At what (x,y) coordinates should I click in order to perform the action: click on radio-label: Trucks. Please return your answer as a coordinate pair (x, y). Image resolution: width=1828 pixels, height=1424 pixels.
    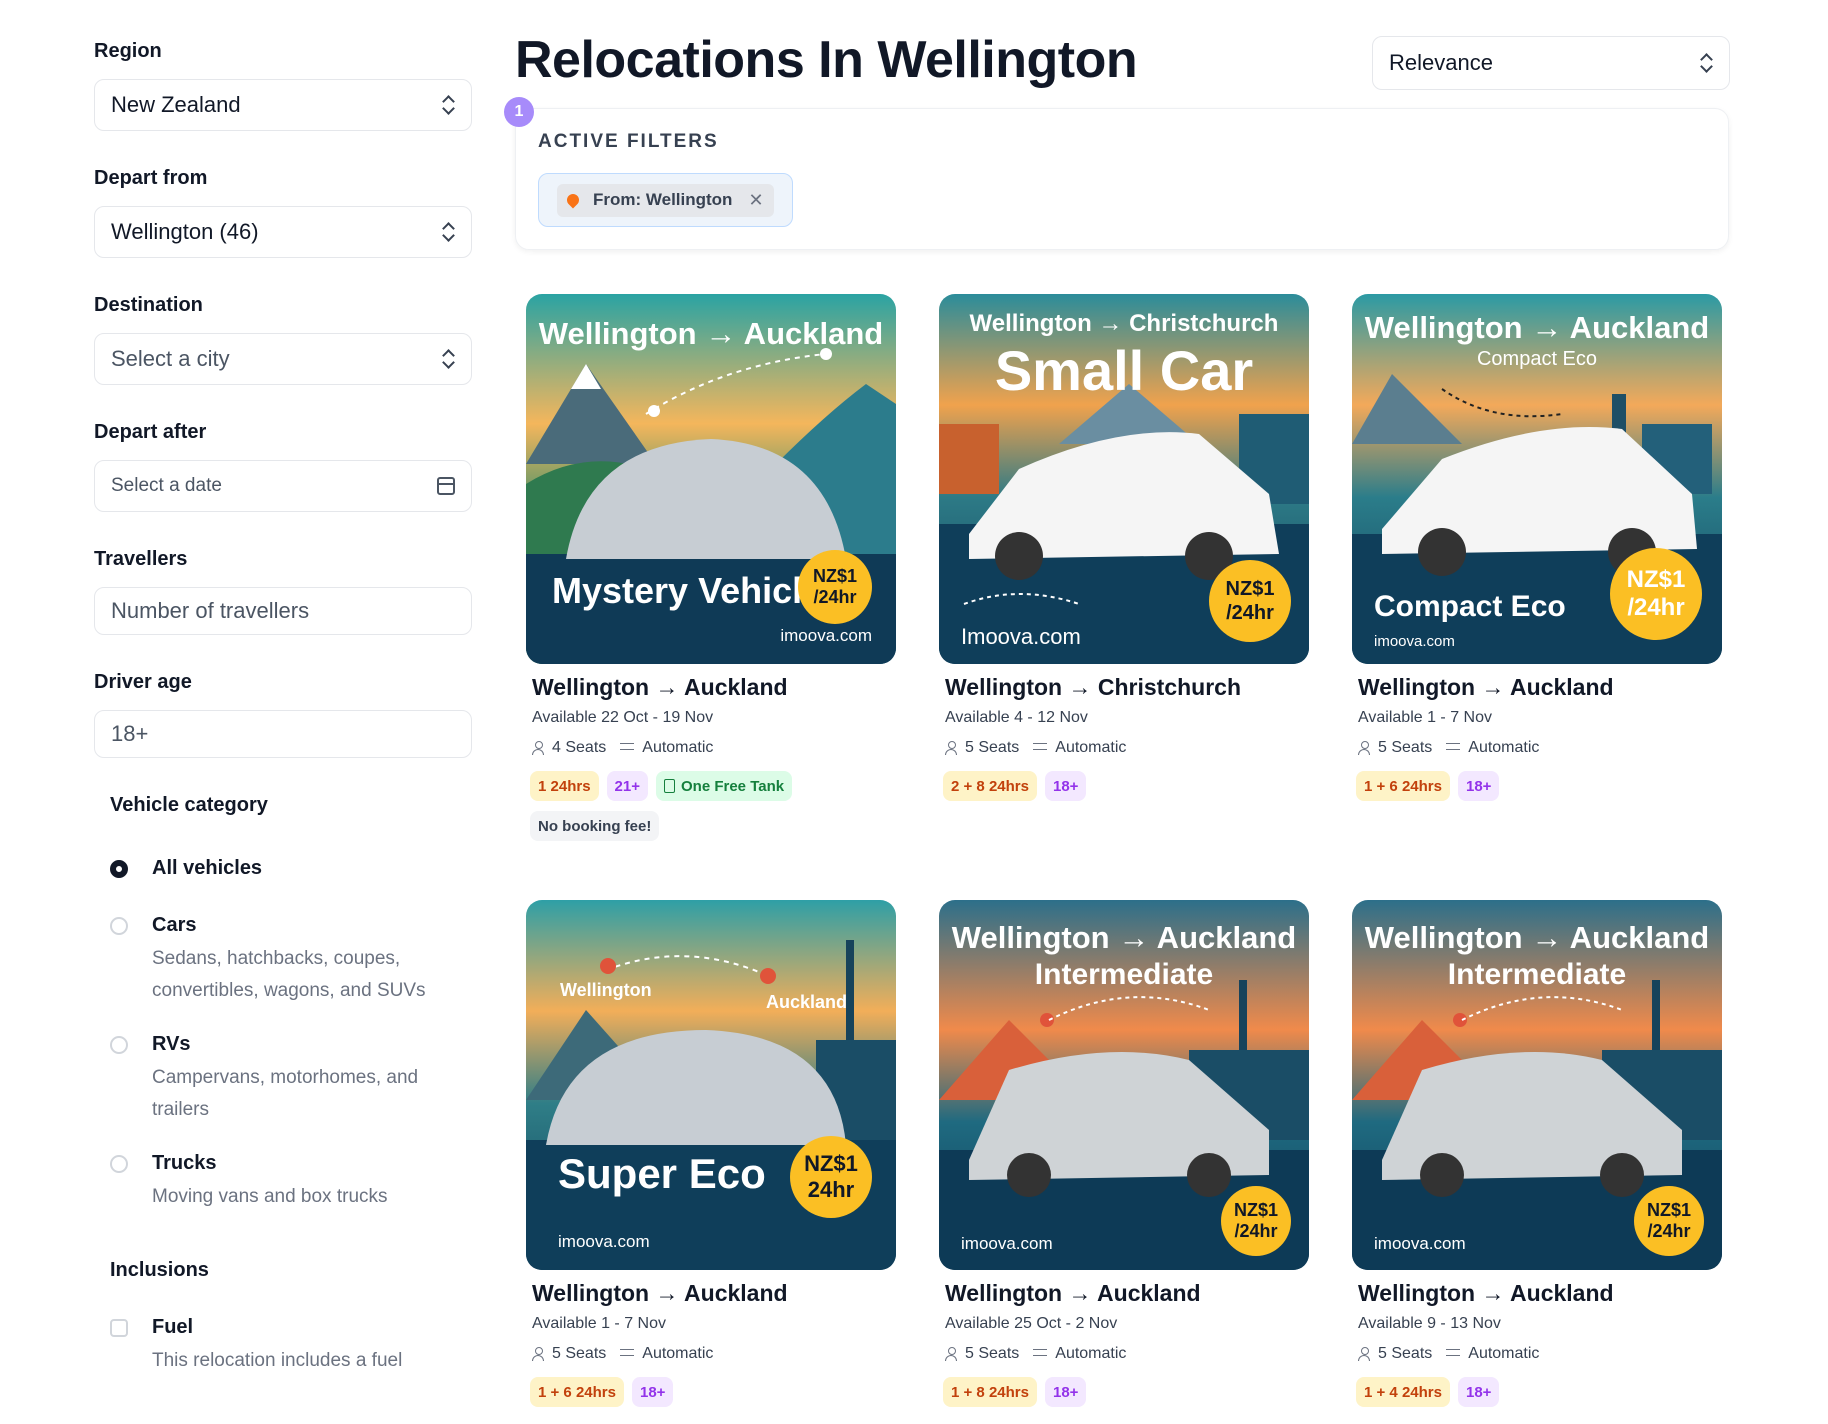
    Looking at the image, I should click on (184, 1163).